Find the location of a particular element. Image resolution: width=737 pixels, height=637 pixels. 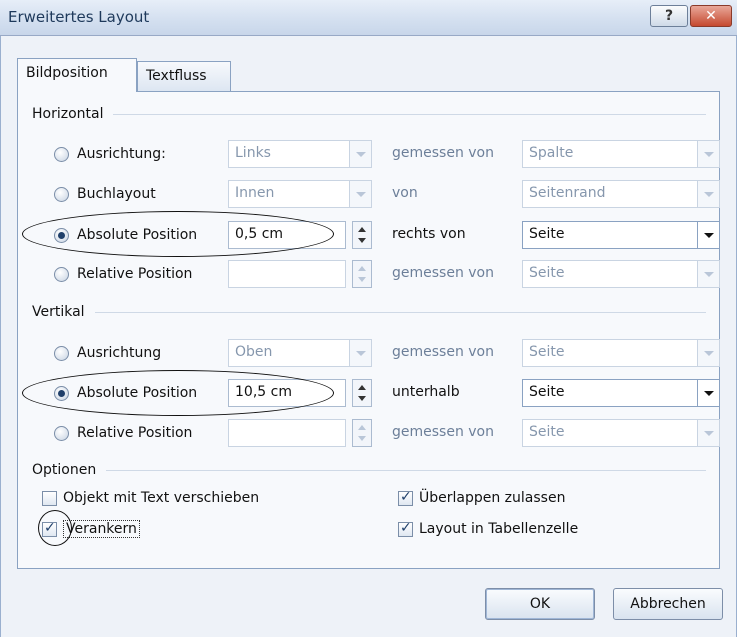

h-ausrichtung-reference-select: Spalte is located at coordinates (621, 154).